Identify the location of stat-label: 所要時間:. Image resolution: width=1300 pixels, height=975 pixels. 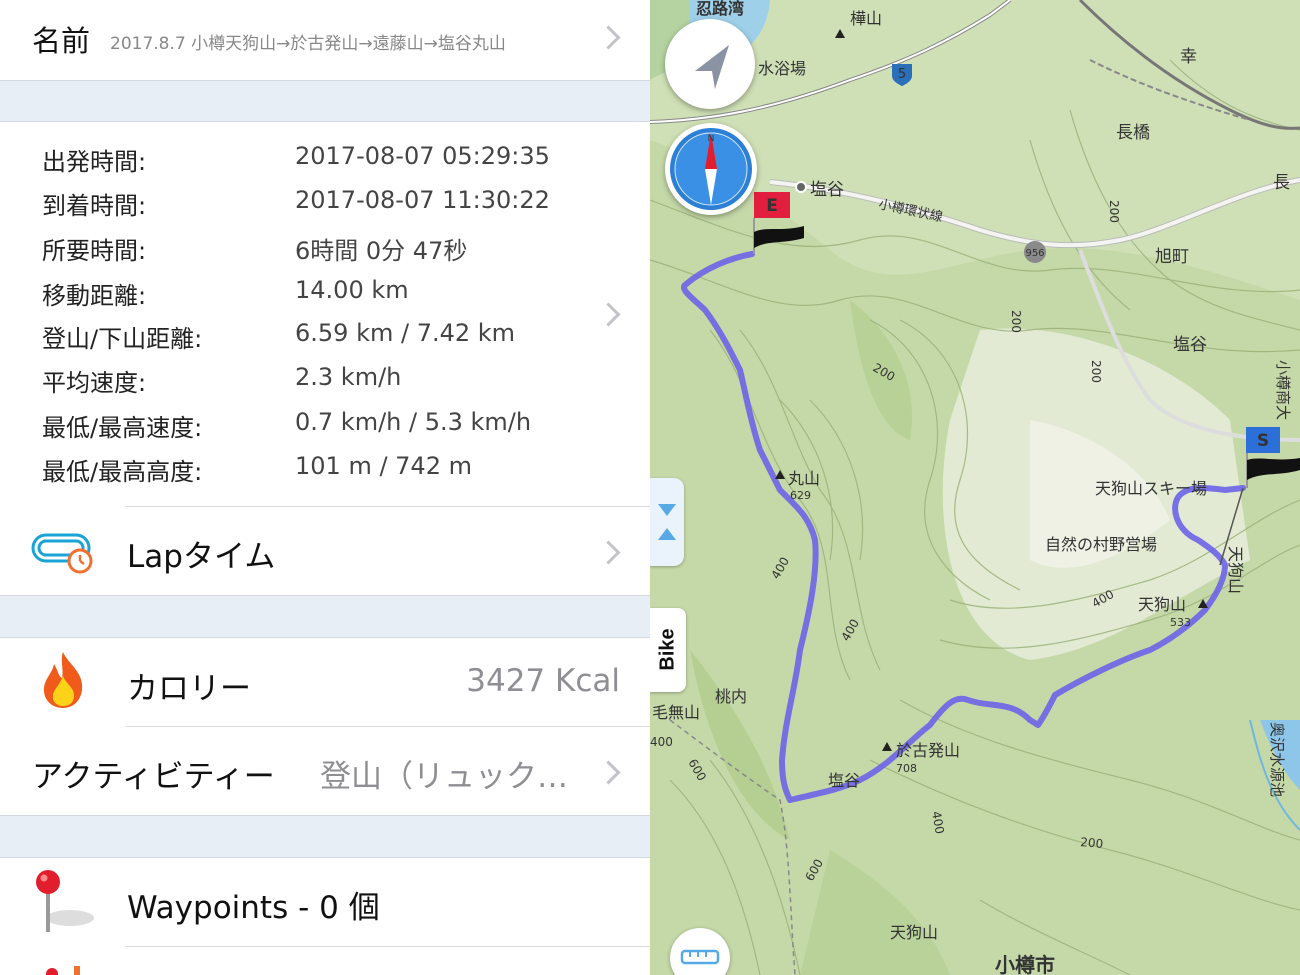
(94, 251).